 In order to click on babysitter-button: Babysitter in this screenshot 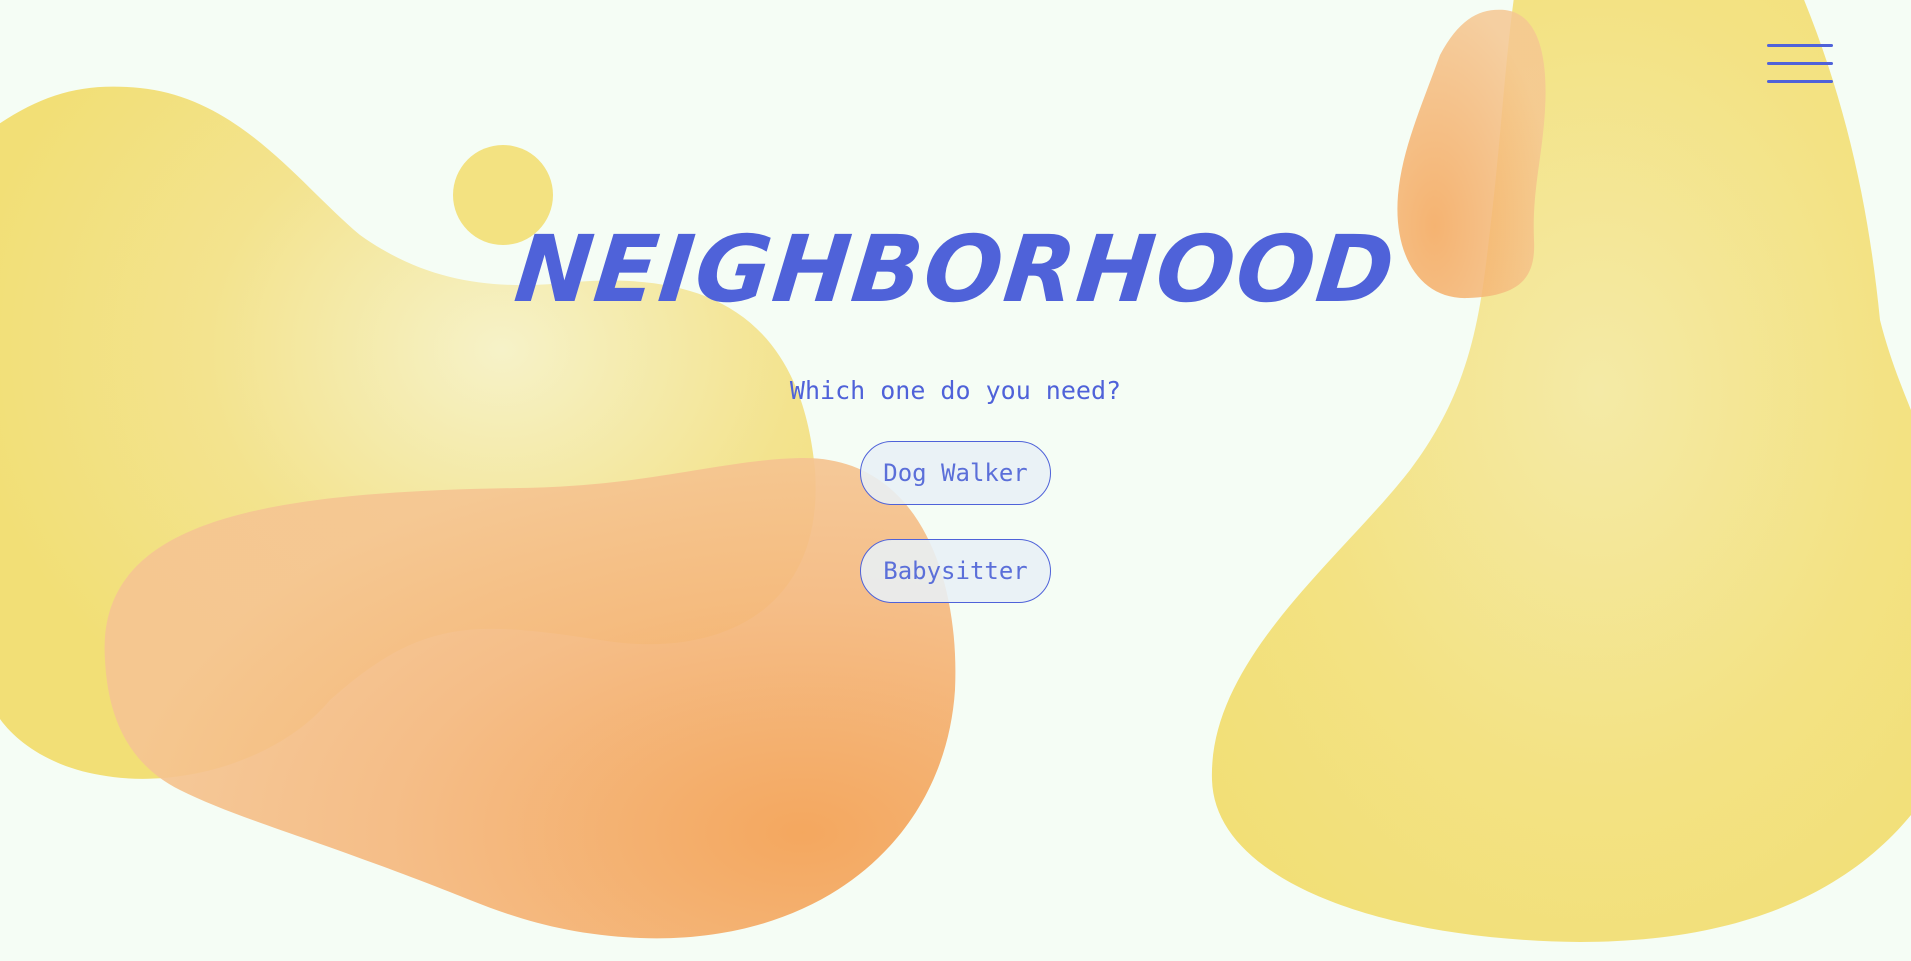, I will do `click(955, 571)`.